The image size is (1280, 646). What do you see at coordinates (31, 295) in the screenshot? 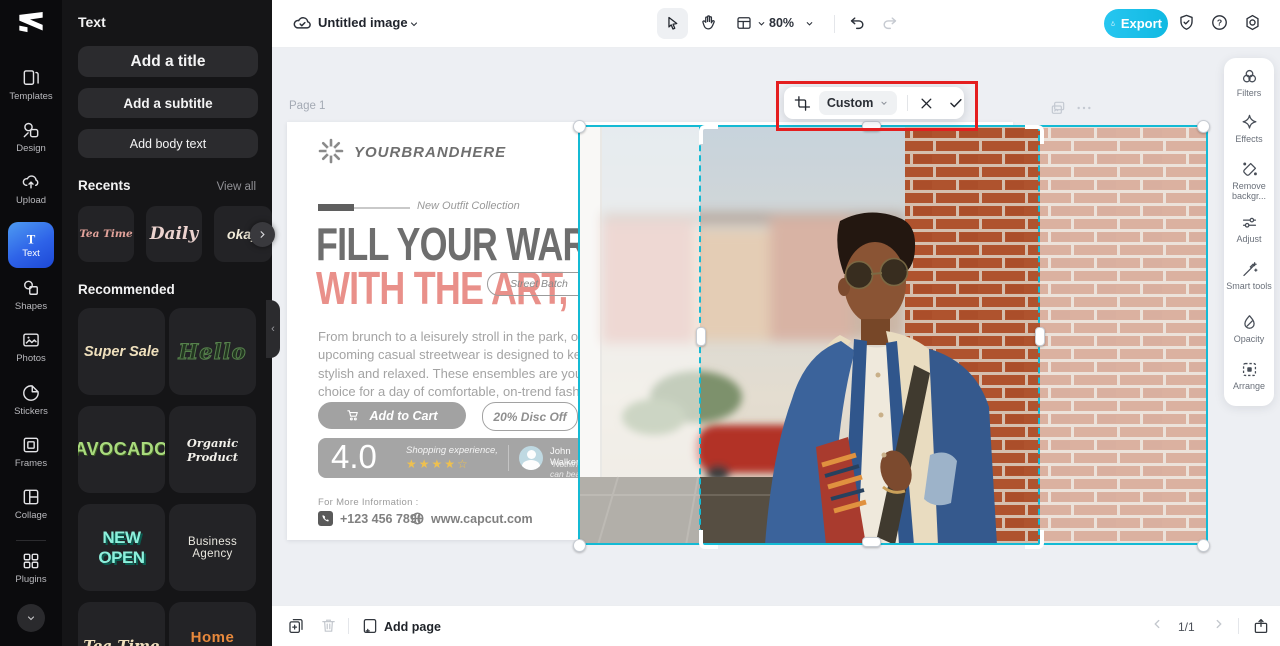
I see `sidebar-item-shapes: Shapes` at bounding box center [31, 295].